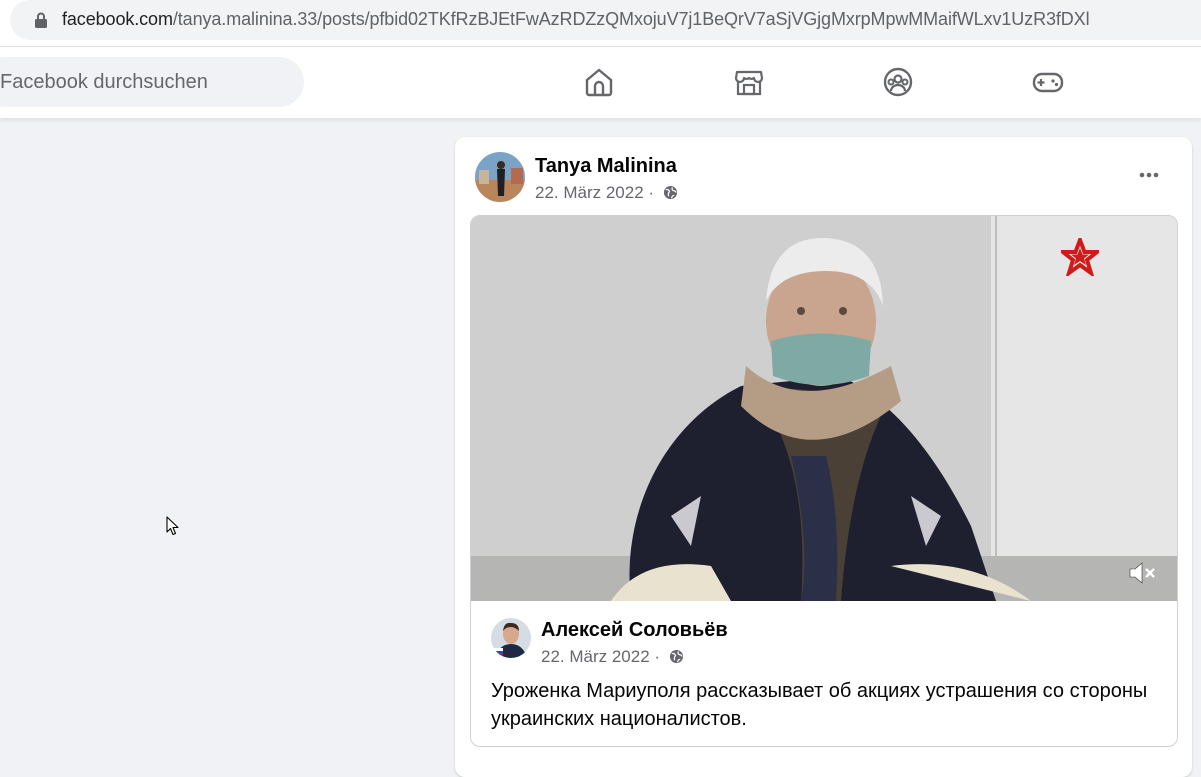  What do you see at coordinates (117, 19) in the screenshot?
I see `url-host: facebook.com` at bounding box center [117, 19].